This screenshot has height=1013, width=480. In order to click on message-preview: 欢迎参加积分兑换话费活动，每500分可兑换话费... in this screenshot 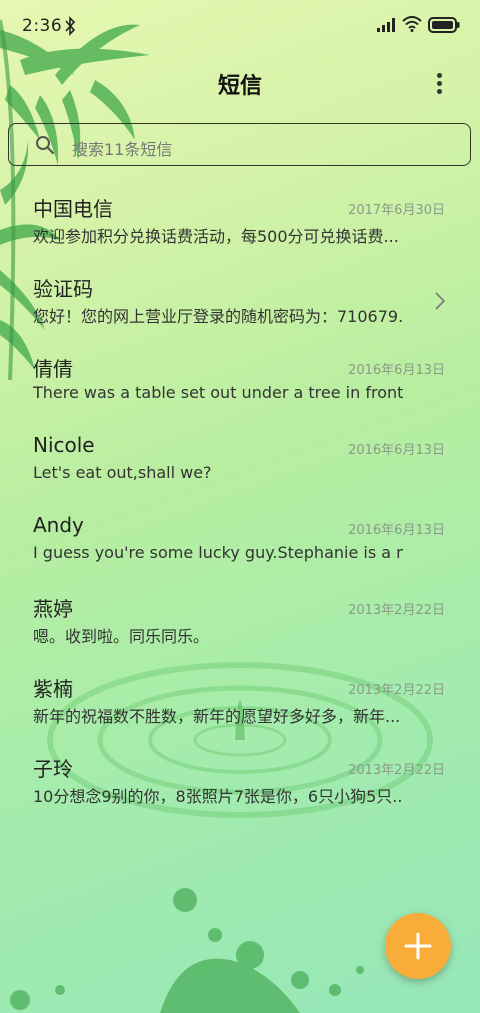, I will do `click(216, 236)`.